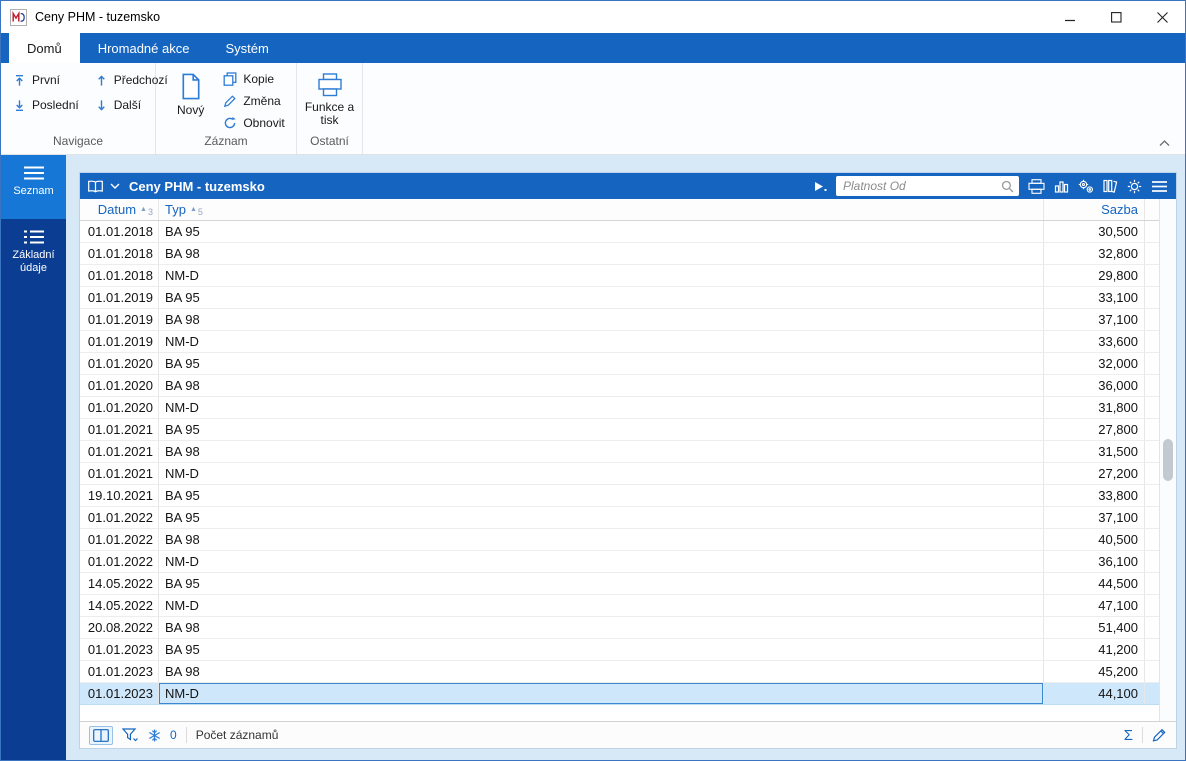 The image size is (1186, 761). Describe the element at coordinates (1159, 735) in the screenshot. I see `edit-button` at that location.